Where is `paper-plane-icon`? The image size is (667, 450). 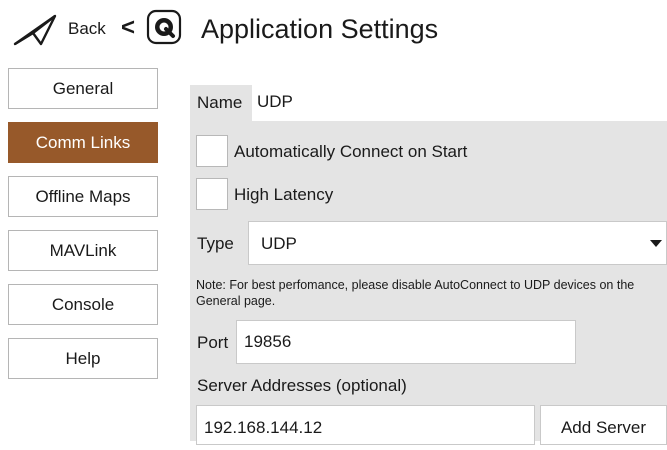
paper-plane-icon is located at coordinates (35, 30).